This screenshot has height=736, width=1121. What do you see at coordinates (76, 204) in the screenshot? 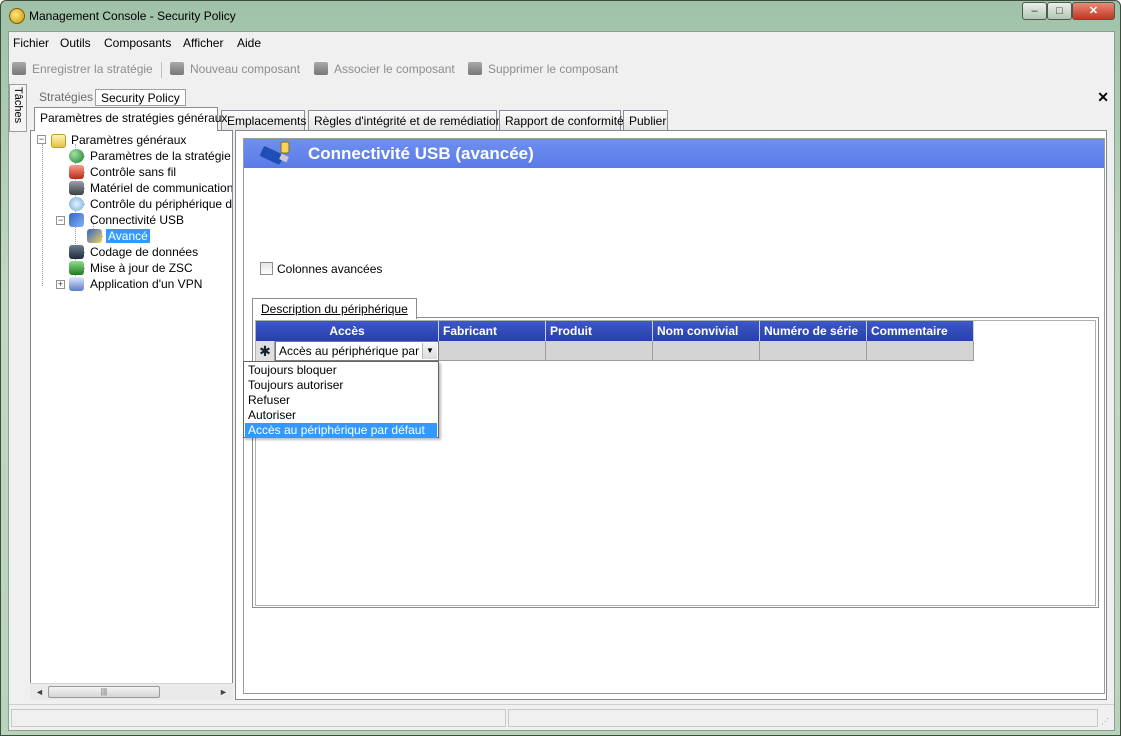
I see `device-control-icon` at bounding box center [76, 204].